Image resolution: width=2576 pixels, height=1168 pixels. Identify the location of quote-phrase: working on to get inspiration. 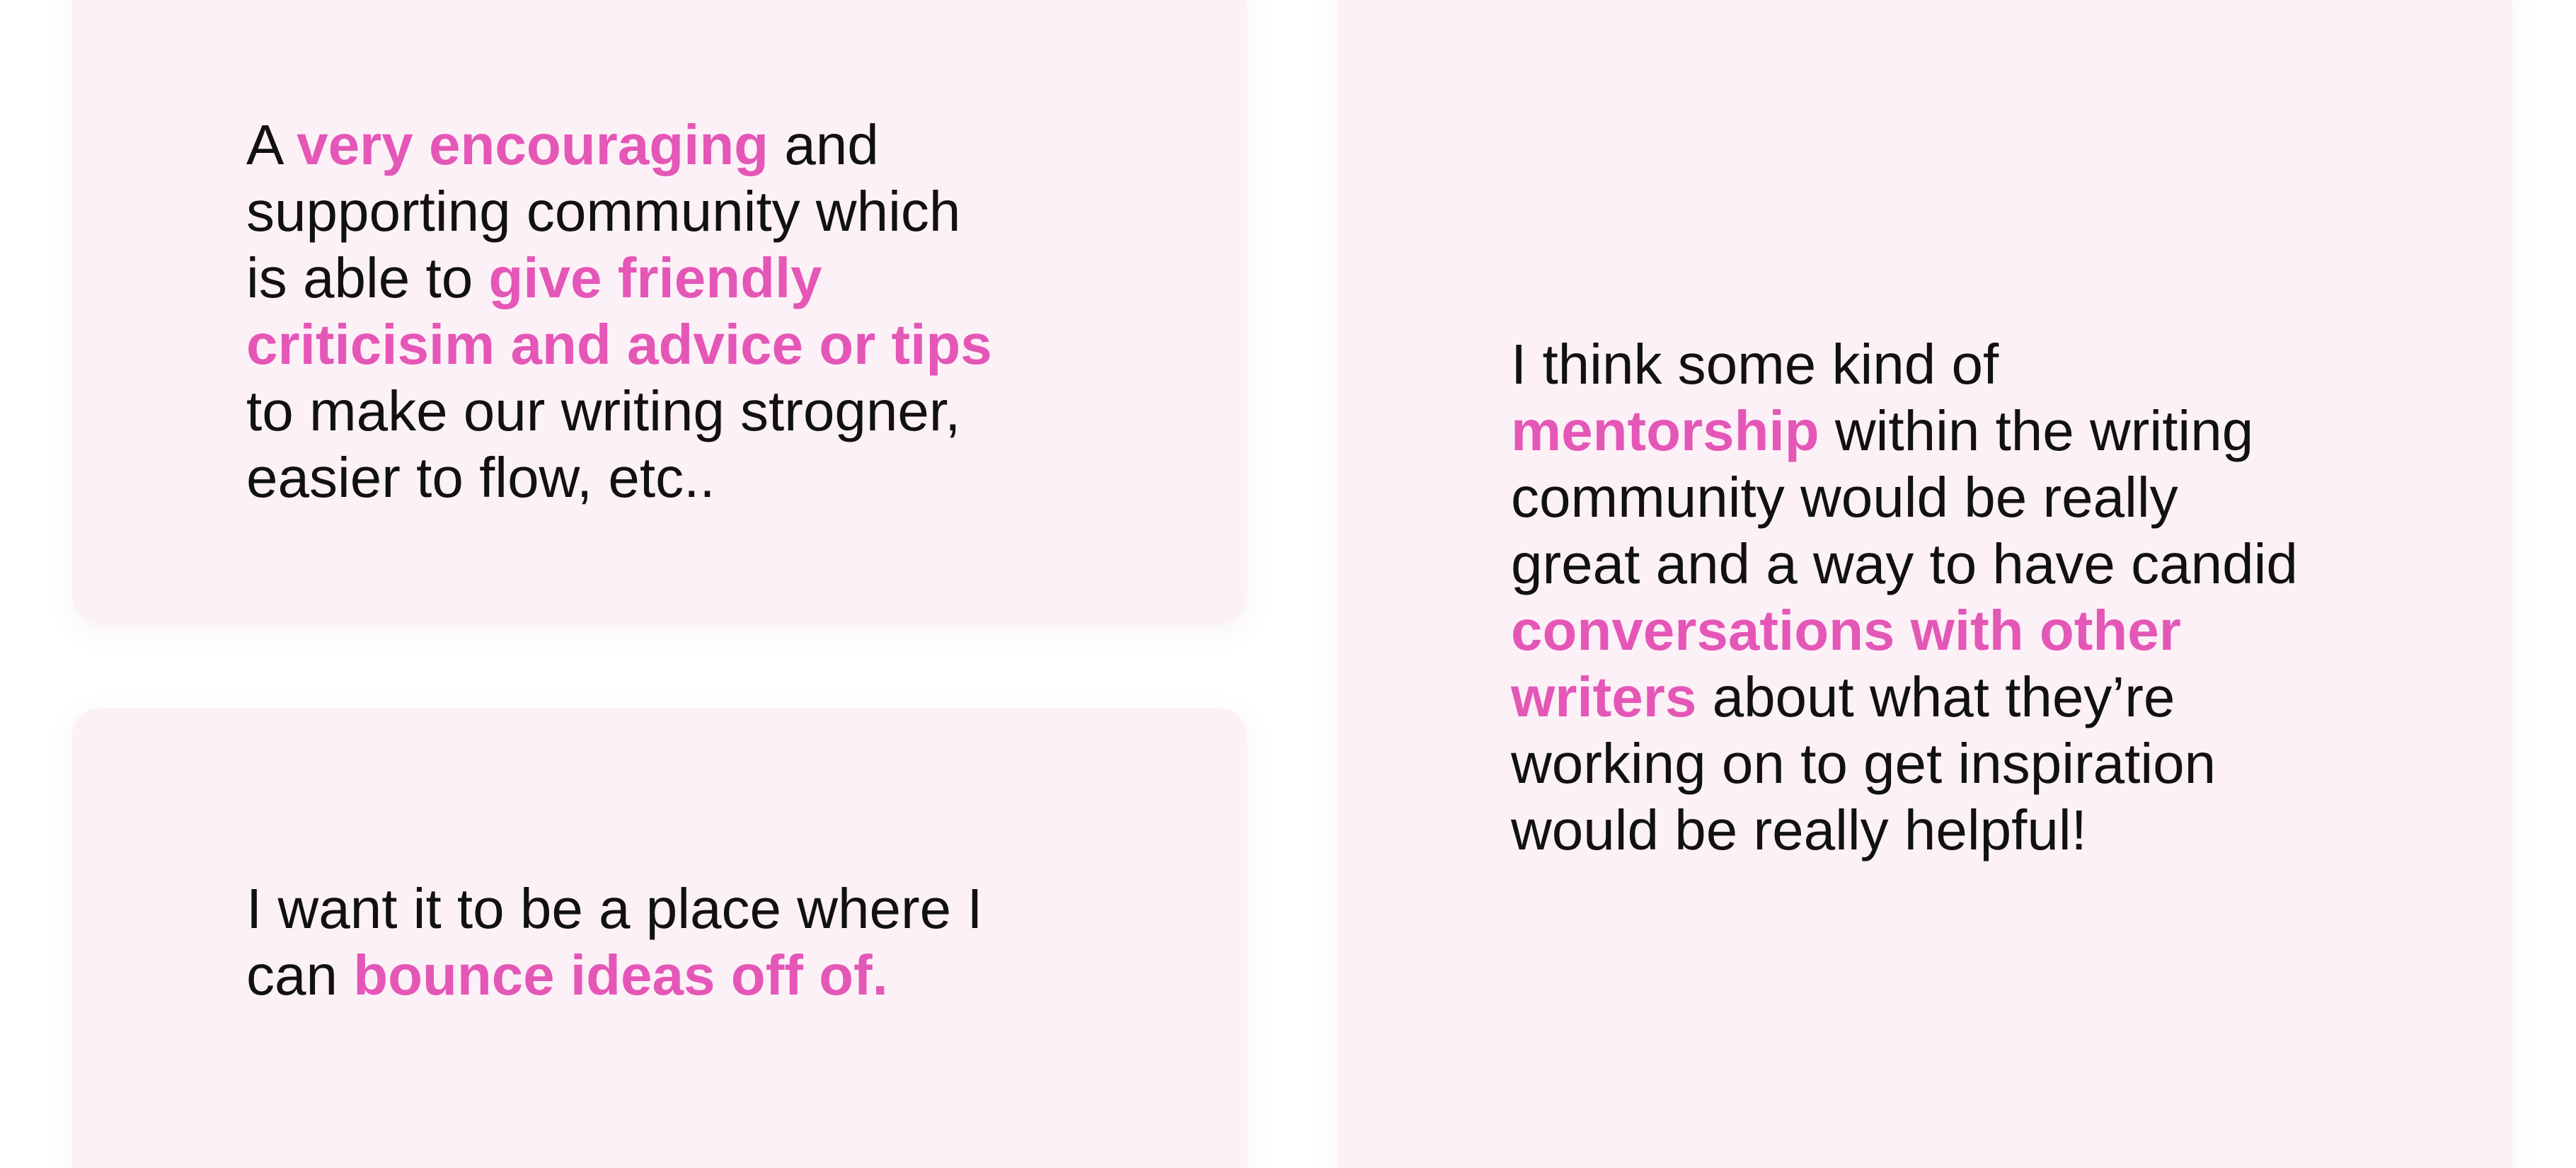
(1864, 763).